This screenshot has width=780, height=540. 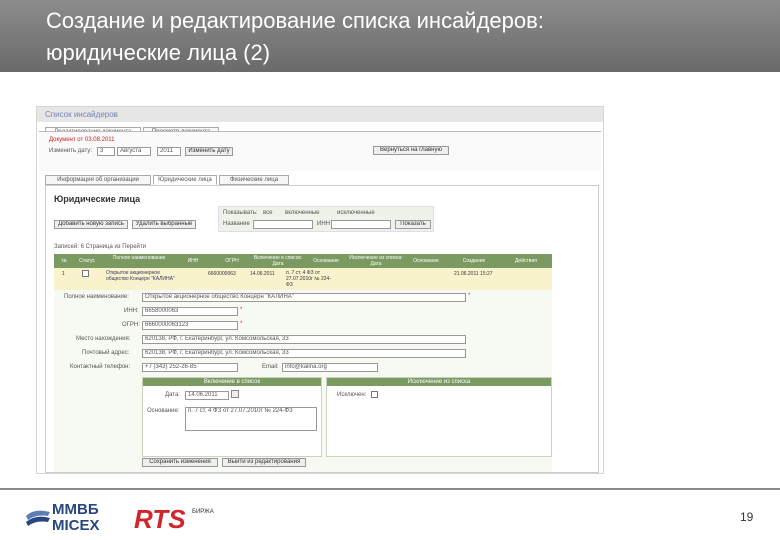 What do you see at coordinates (426, 261) in the screenshot?
I see `col-exclude-basis: Основание` at bounding box center [426, 261].